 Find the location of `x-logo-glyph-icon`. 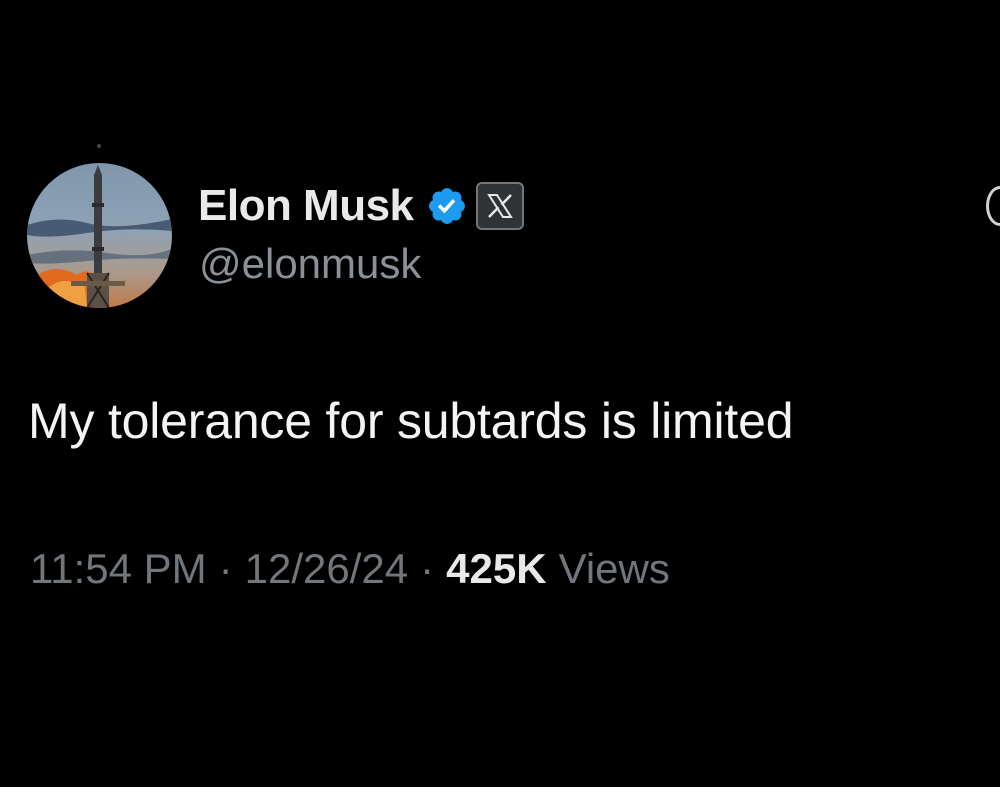

x-logo-glyph-icon is located at coordinates (499, 206).